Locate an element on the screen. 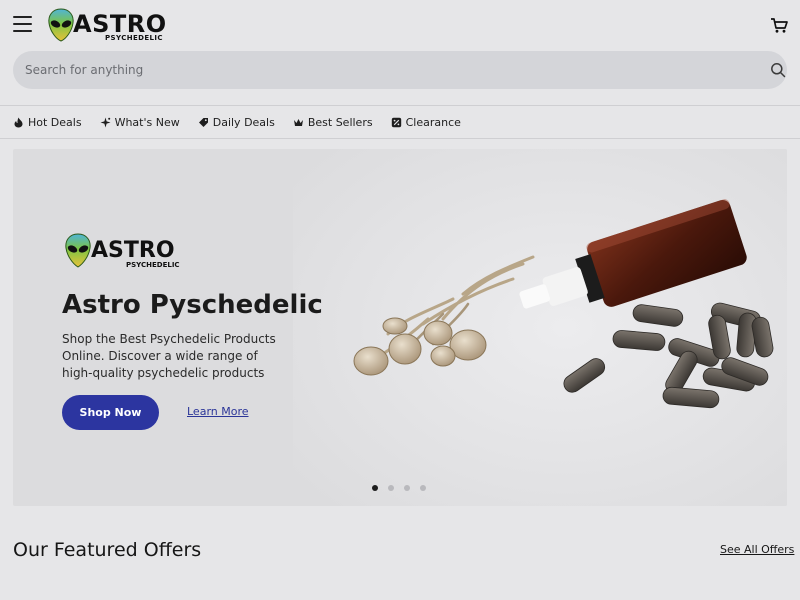 The height and width of the screenshot is (600, 800). nav-item-daily-deals: Daily Deals is located at coordinates (236, 122).